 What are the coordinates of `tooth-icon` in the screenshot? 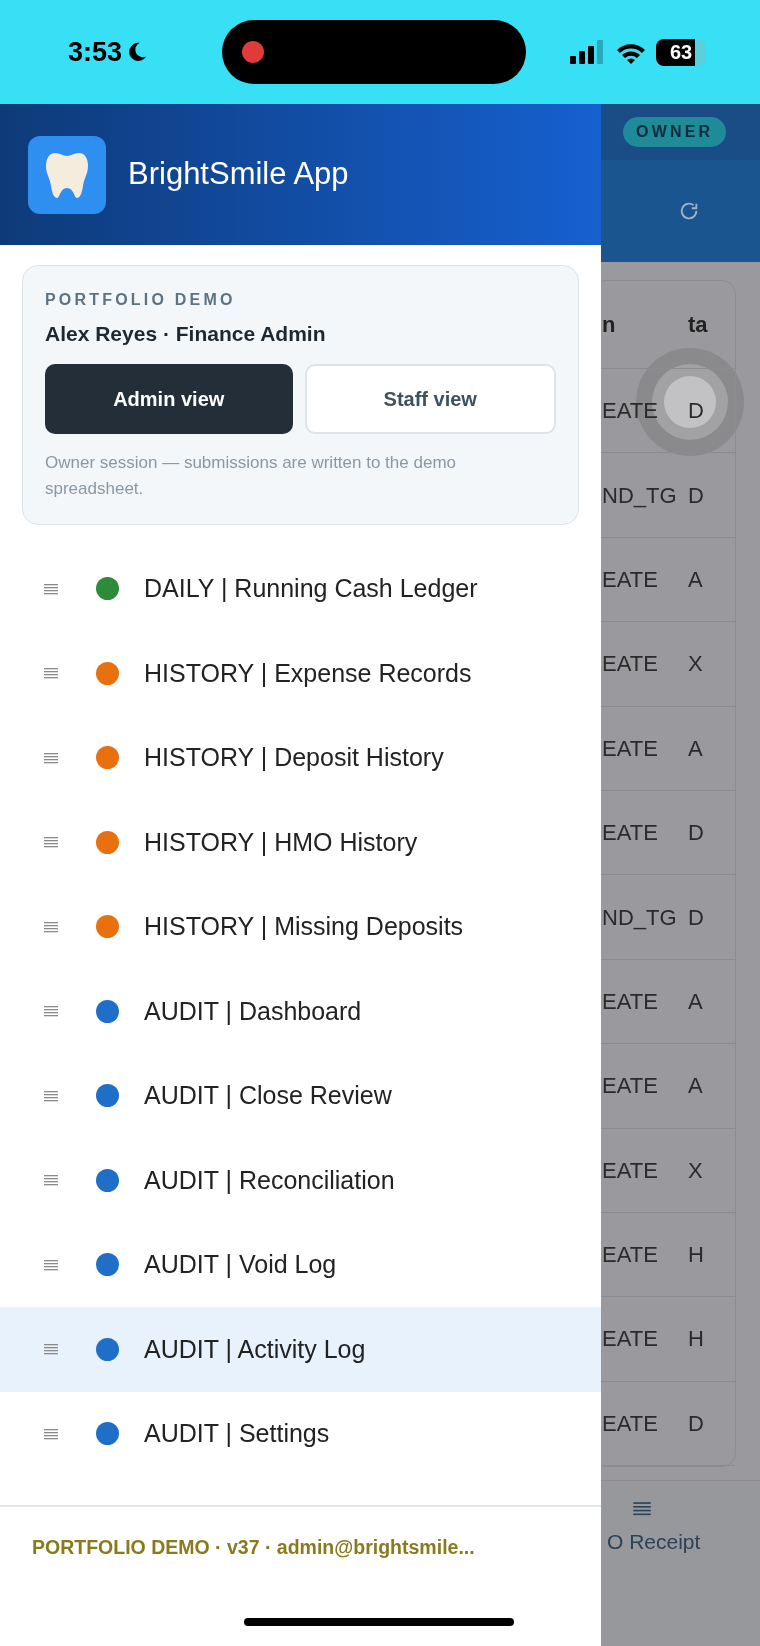 It's located at (67, 174).